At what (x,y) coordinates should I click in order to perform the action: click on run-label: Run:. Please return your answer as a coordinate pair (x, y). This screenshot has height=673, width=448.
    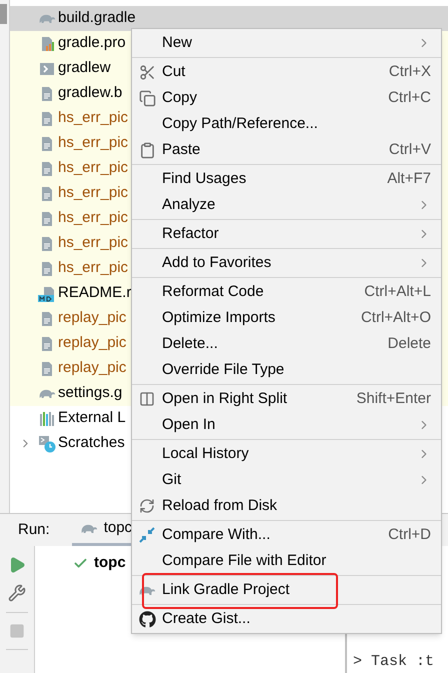
    Looking at the image, I should click on (34, 530).